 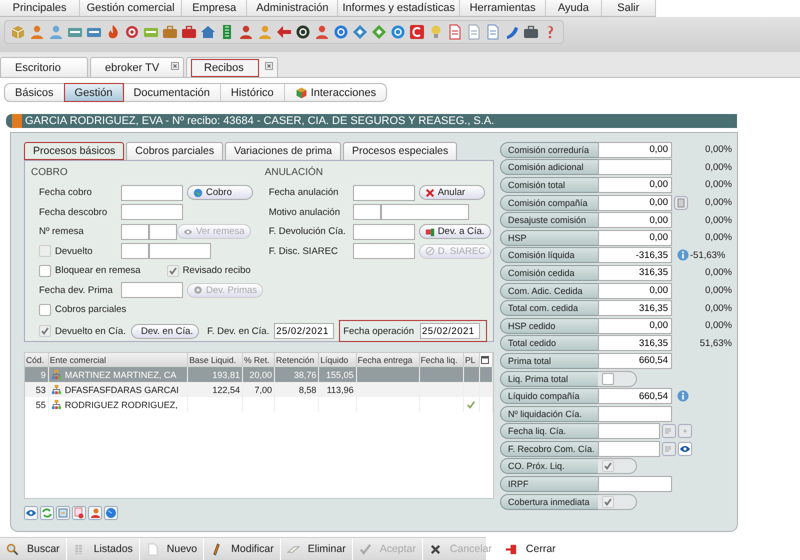 I want to click on column-header: Base Liquid., so click(x=215, y=360).